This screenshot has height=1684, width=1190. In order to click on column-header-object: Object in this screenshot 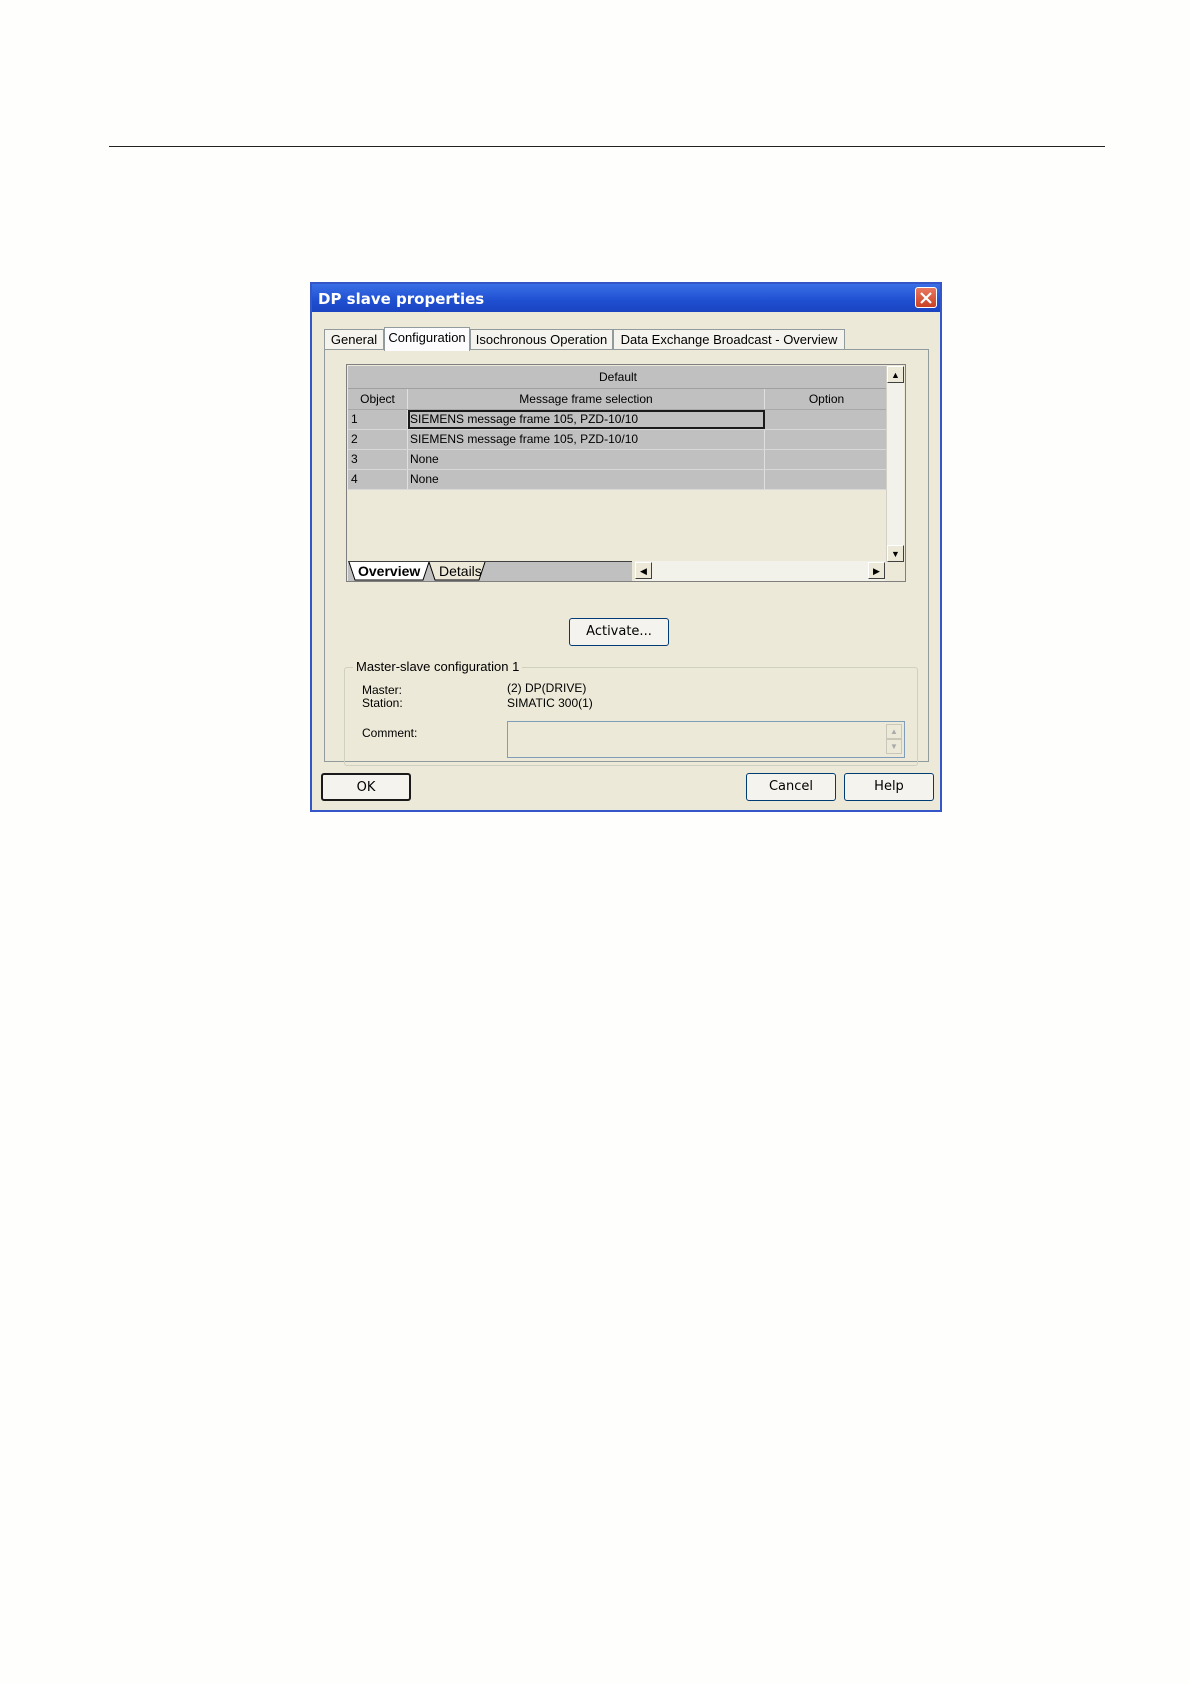, I will do `click(378, 399)`.